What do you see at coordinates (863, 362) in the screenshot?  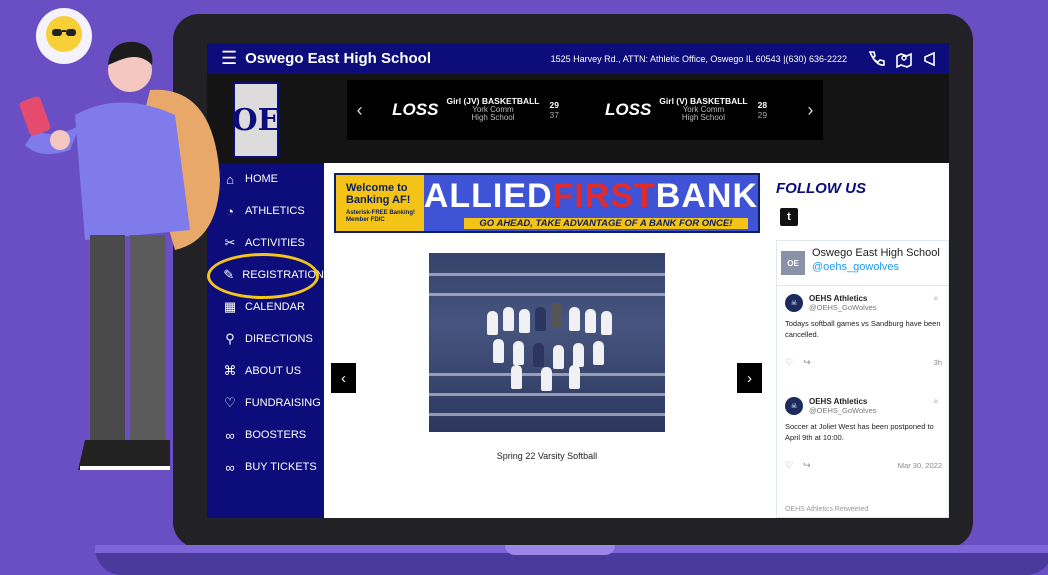 I see `tweet-footer: ♡ ↪ 3h` at bounding box center [863, 362].